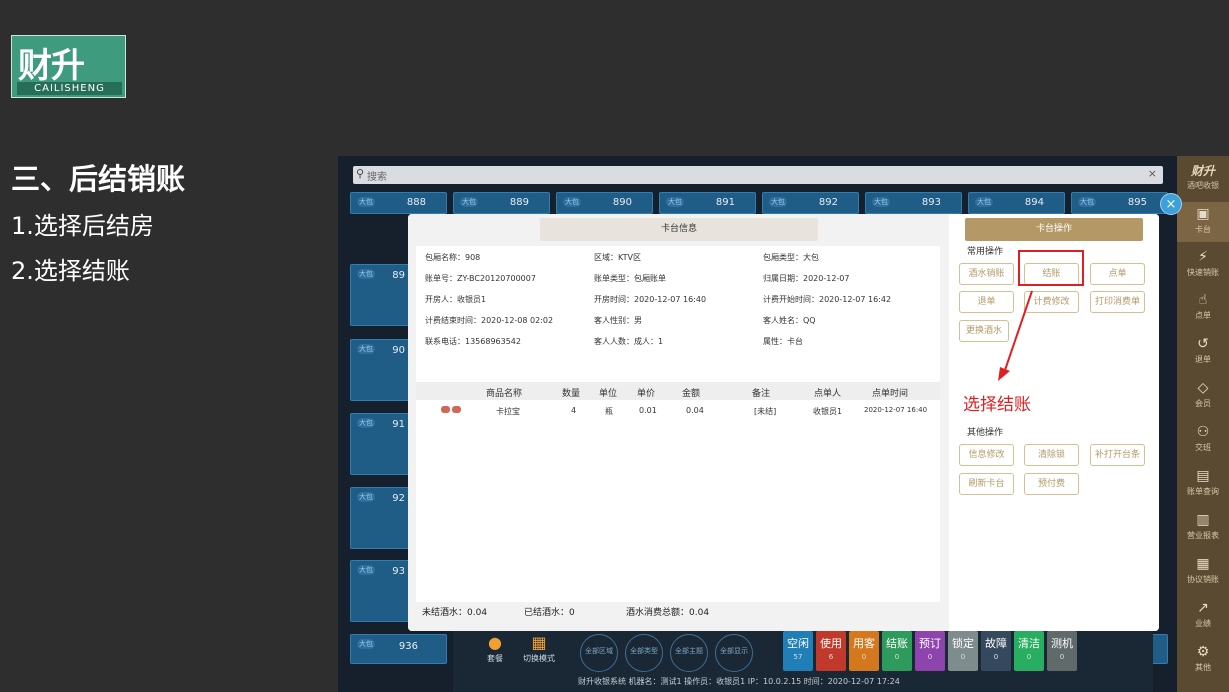  I want to click on sidebar-item-bill-query: ▤ 账单查询, so click(1203, 482).